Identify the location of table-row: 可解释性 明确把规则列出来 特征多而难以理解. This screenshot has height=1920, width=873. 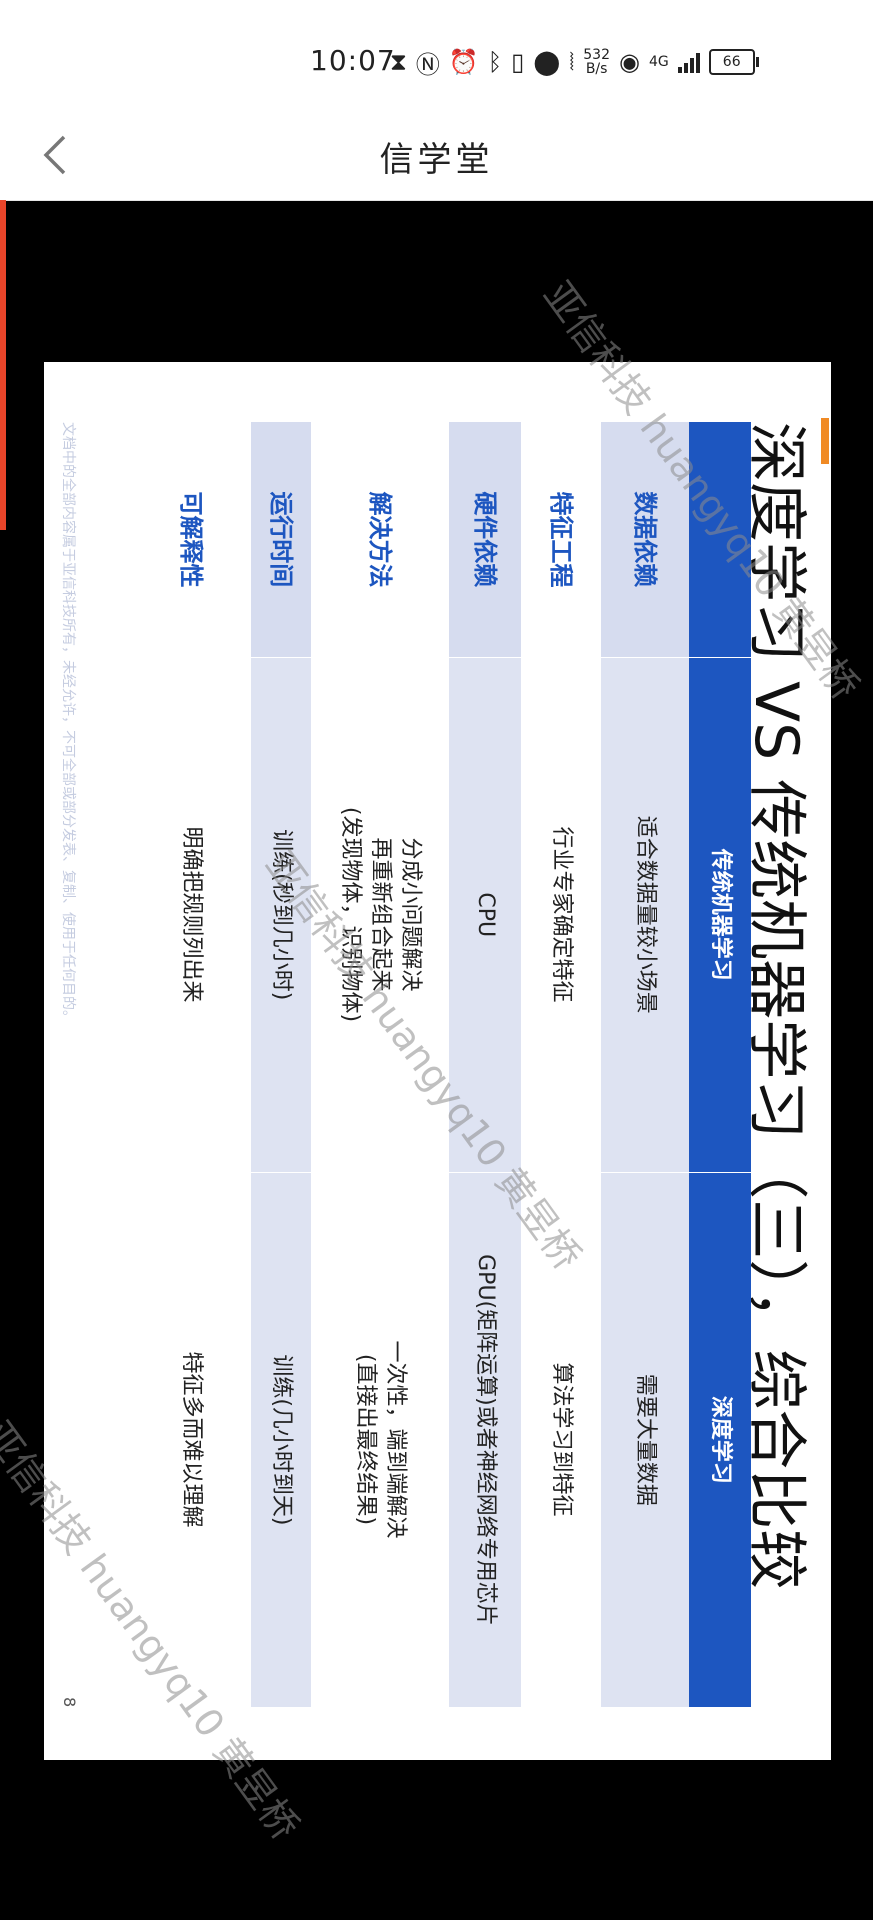
(191, 1064).